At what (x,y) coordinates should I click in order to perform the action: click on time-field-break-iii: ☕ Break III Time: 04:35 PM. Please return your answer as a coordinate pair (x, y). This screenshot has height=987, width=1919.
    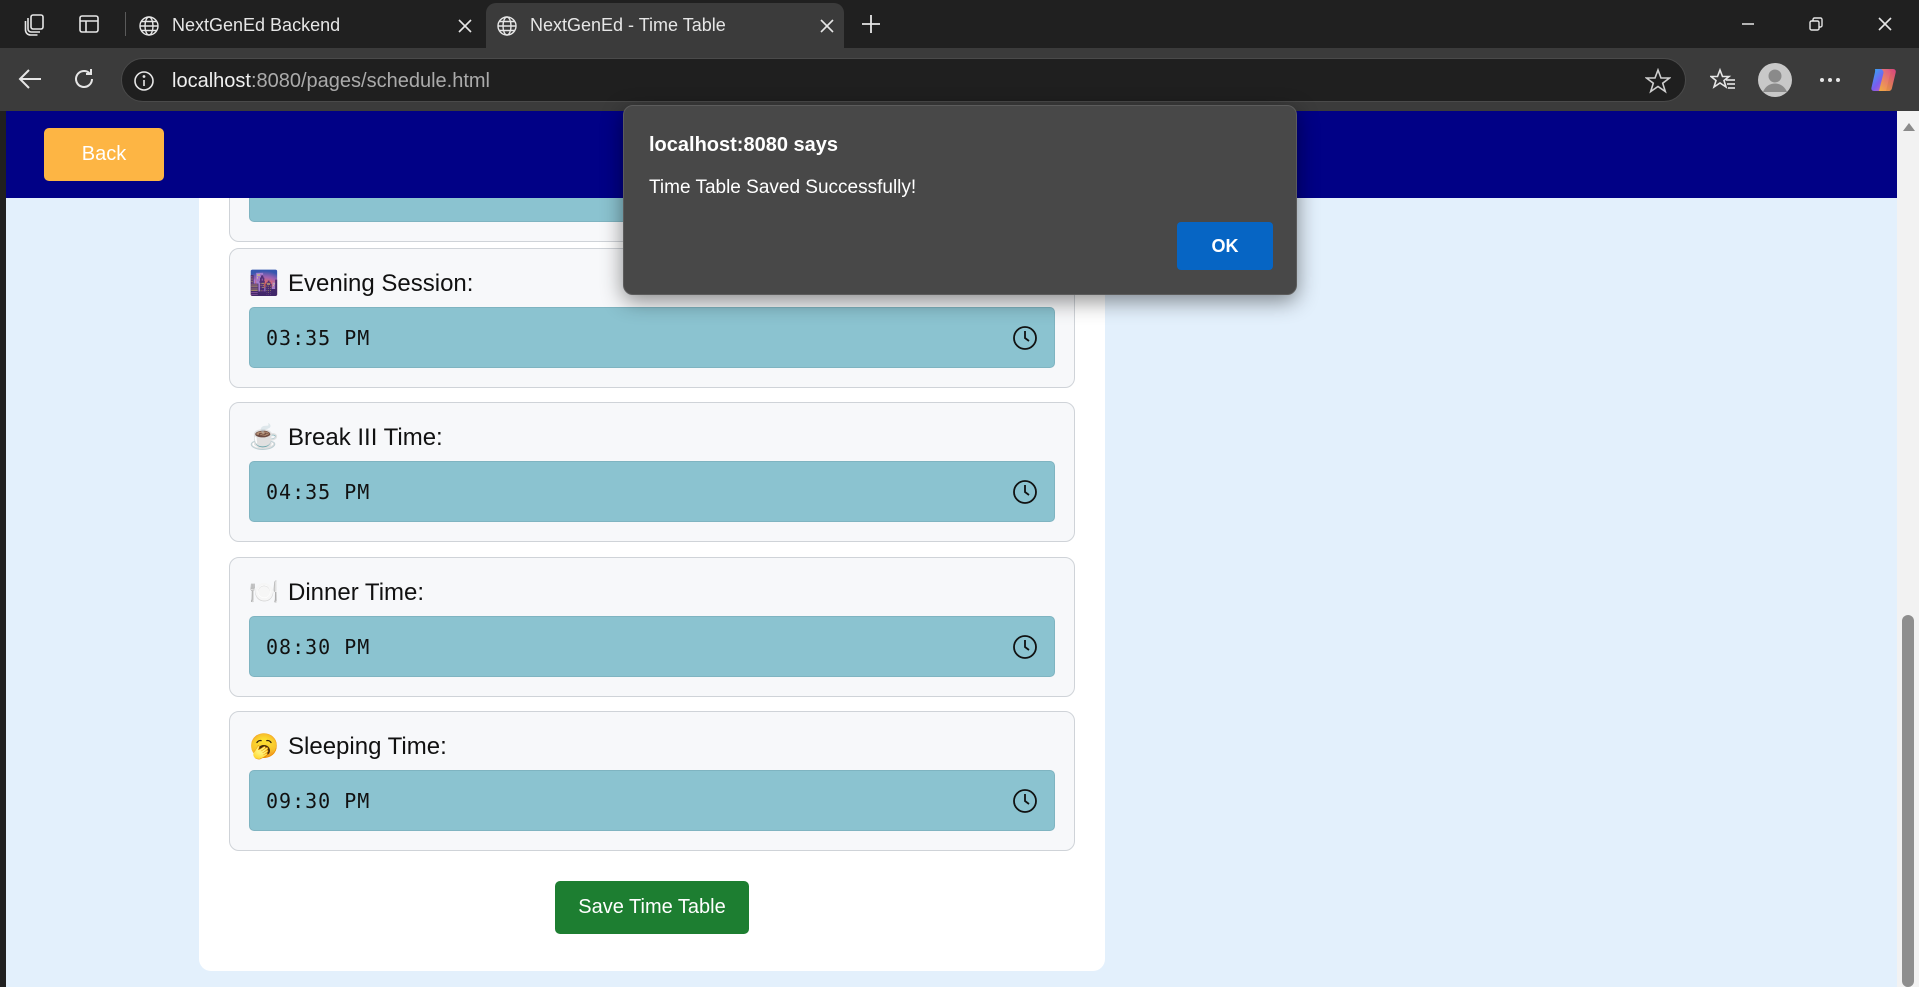
    Looking at the image, I should click on (652, 472).